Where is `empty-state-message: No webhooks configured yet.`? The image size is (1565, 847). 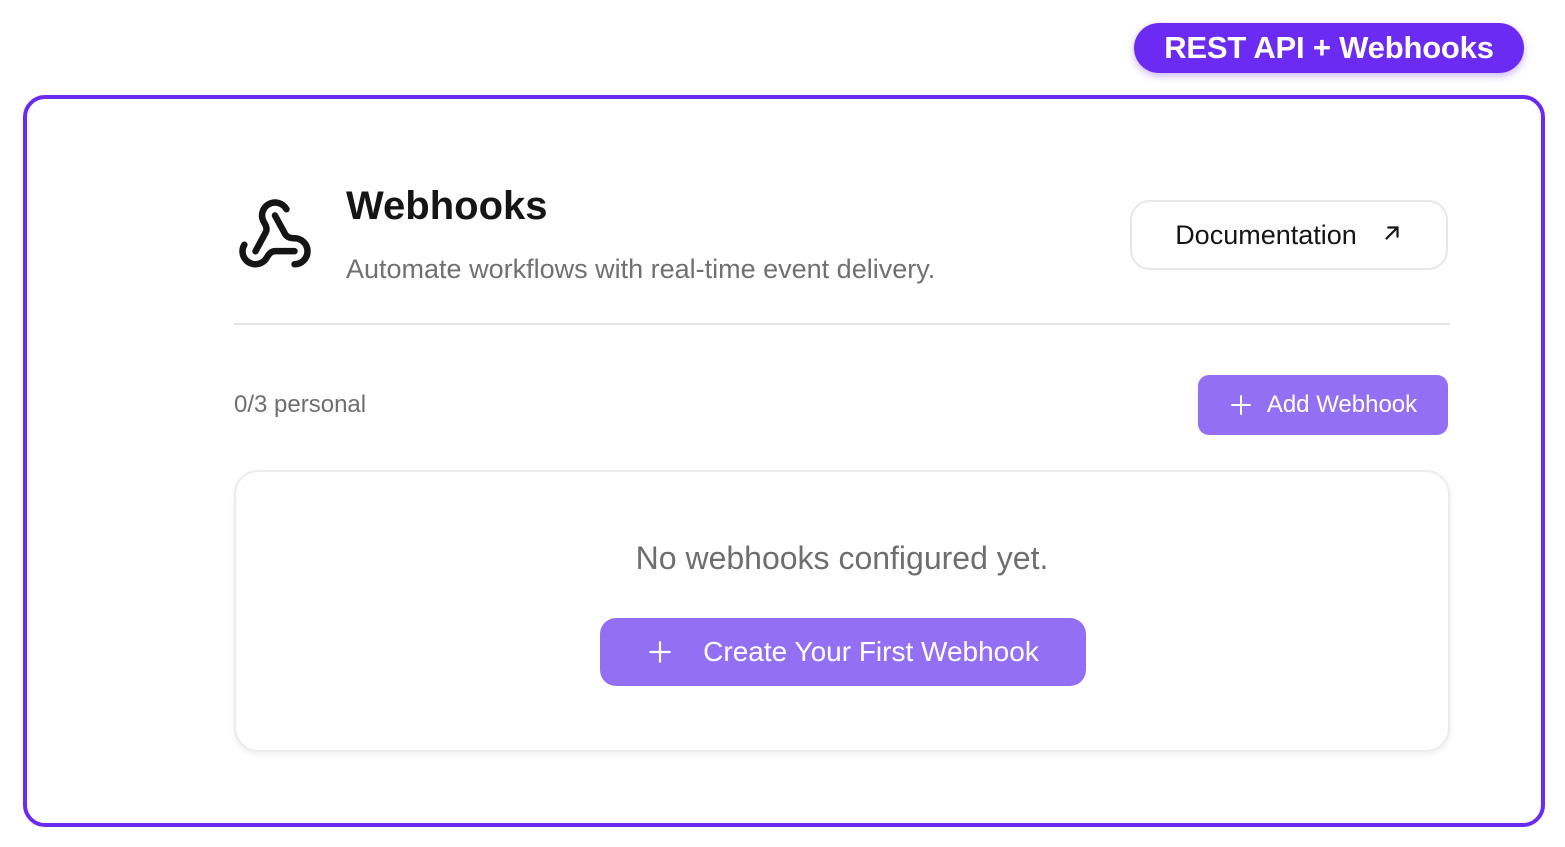
empty-state-message: No webhooks configured yet. is located at coordinates (842, 558).